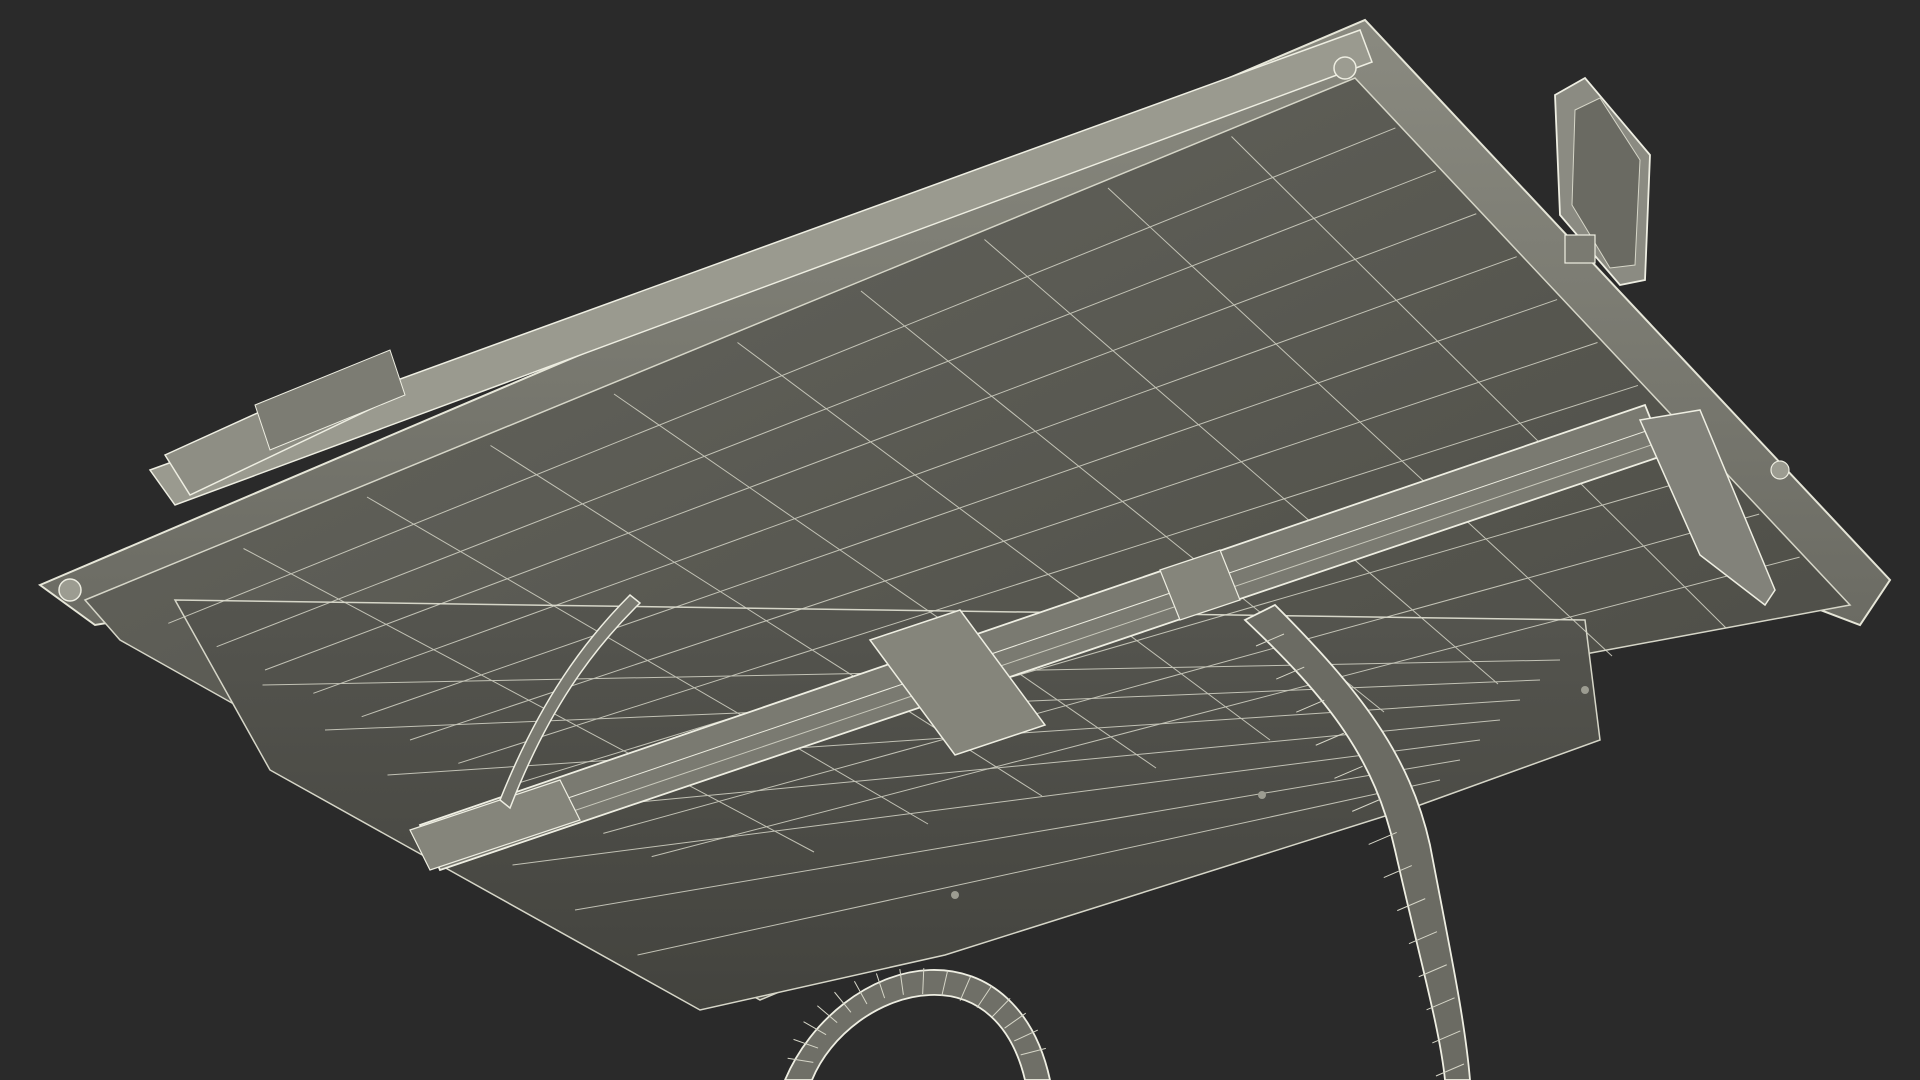  What do you see at coordinates (1780, 470) in the screenshot?
I see `bolt-right` at bounding box center [1780, 470].